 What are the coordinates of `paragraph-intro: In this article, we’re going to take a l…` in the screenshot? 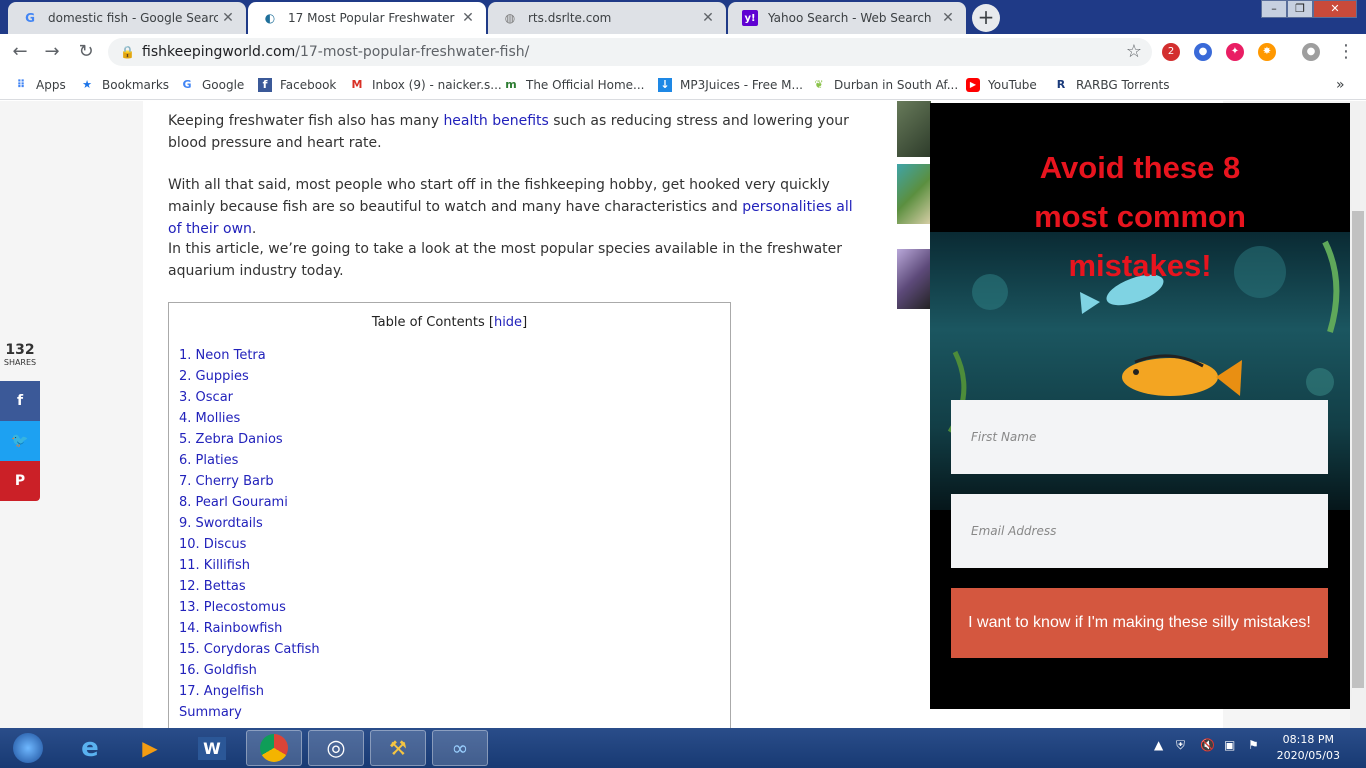 It's located at (505, 260).